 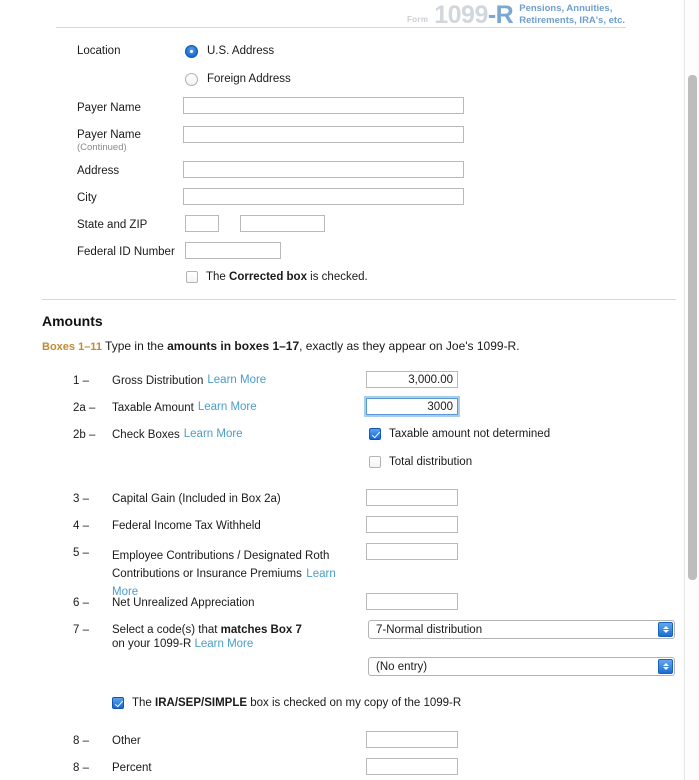 What do you see at coordinates (323, 134) in the screenshot?
I see `payer-name-continued-input` at bounding box center [323, 134].